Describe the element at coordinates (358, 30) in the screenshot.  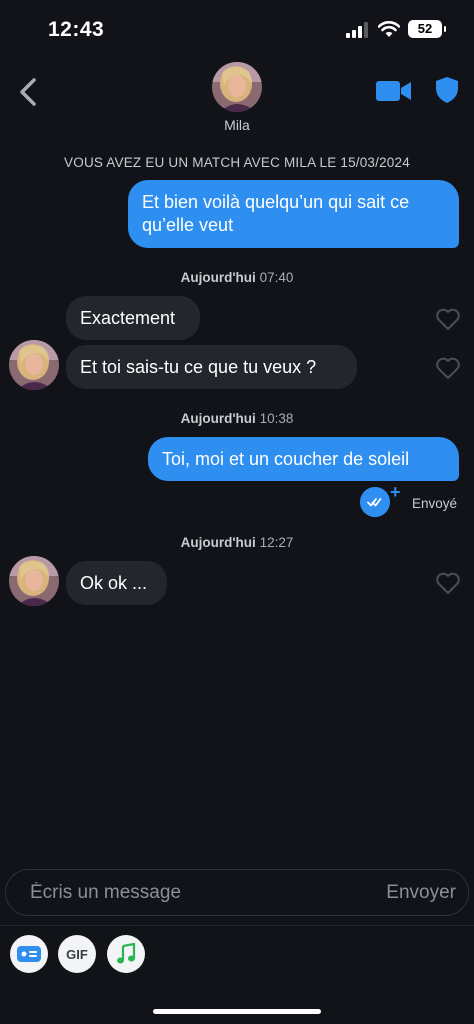
I see `signal-icon` at that location.